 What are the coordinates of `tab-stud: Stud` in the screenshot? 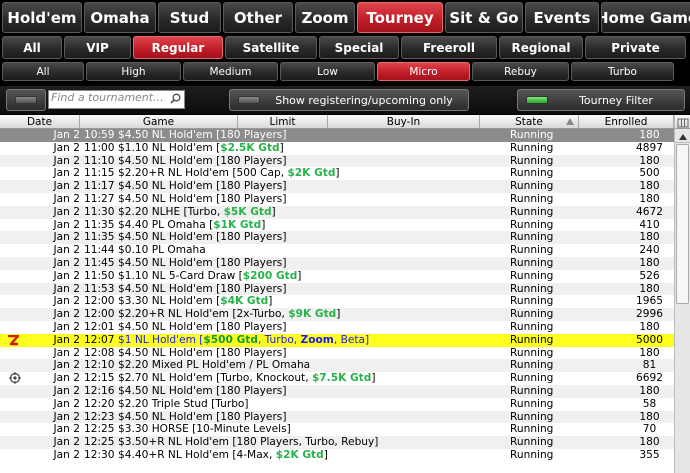 It's located at (189, 17).